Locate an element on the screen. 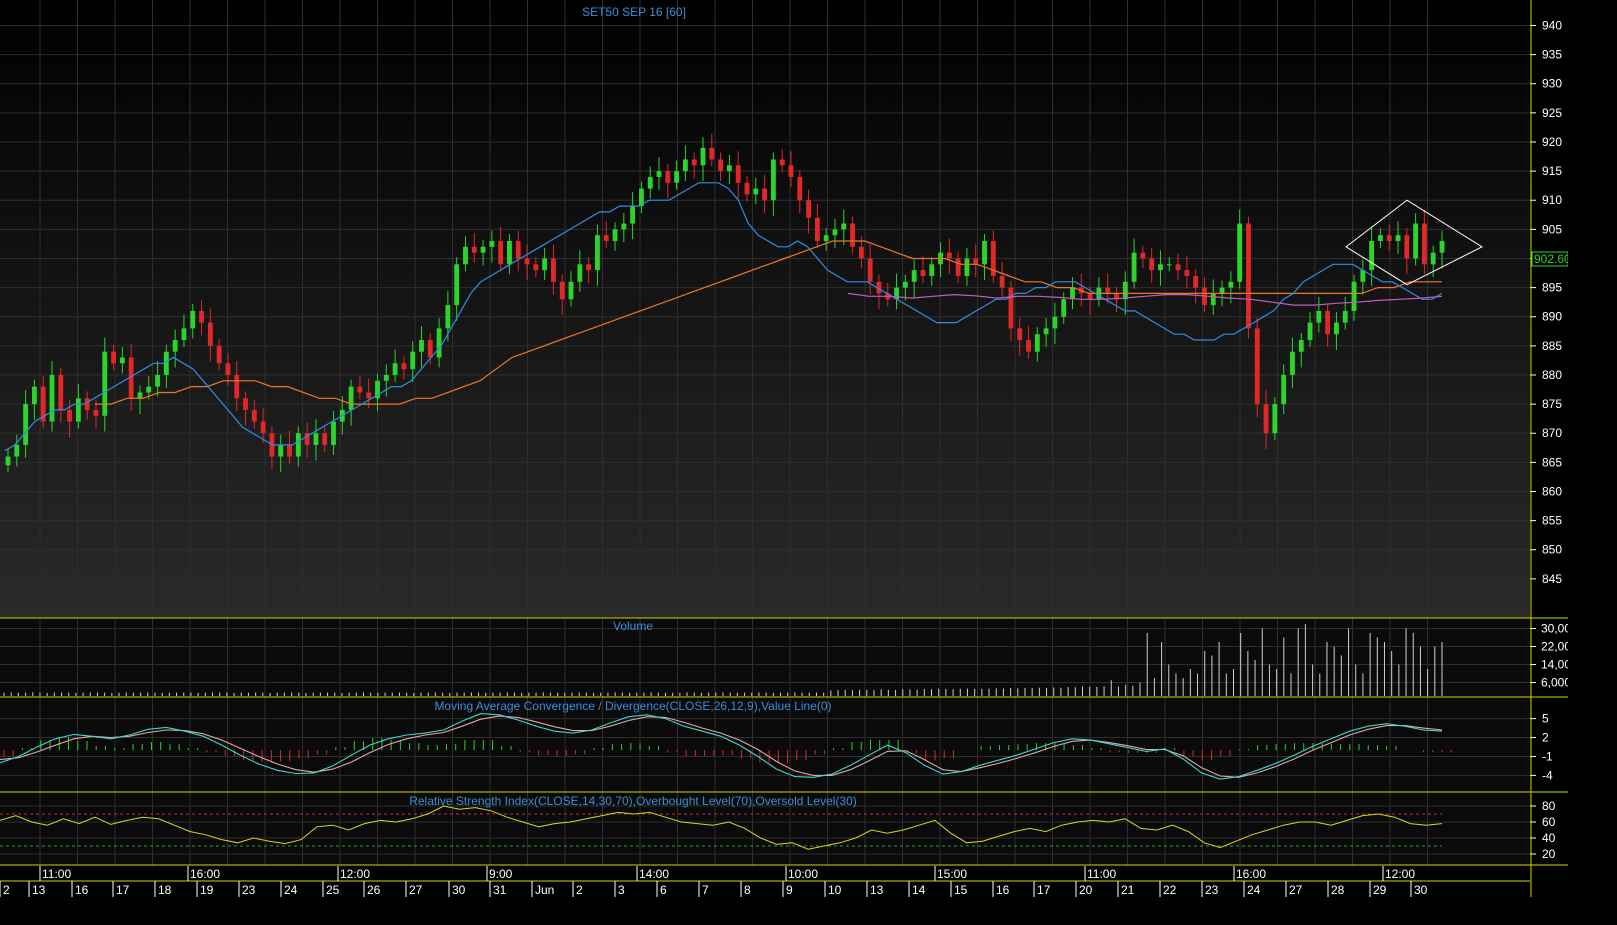 This screenshot has height=925, width=1617. time-lower-label: 14 is located at coordinates (919, 890).